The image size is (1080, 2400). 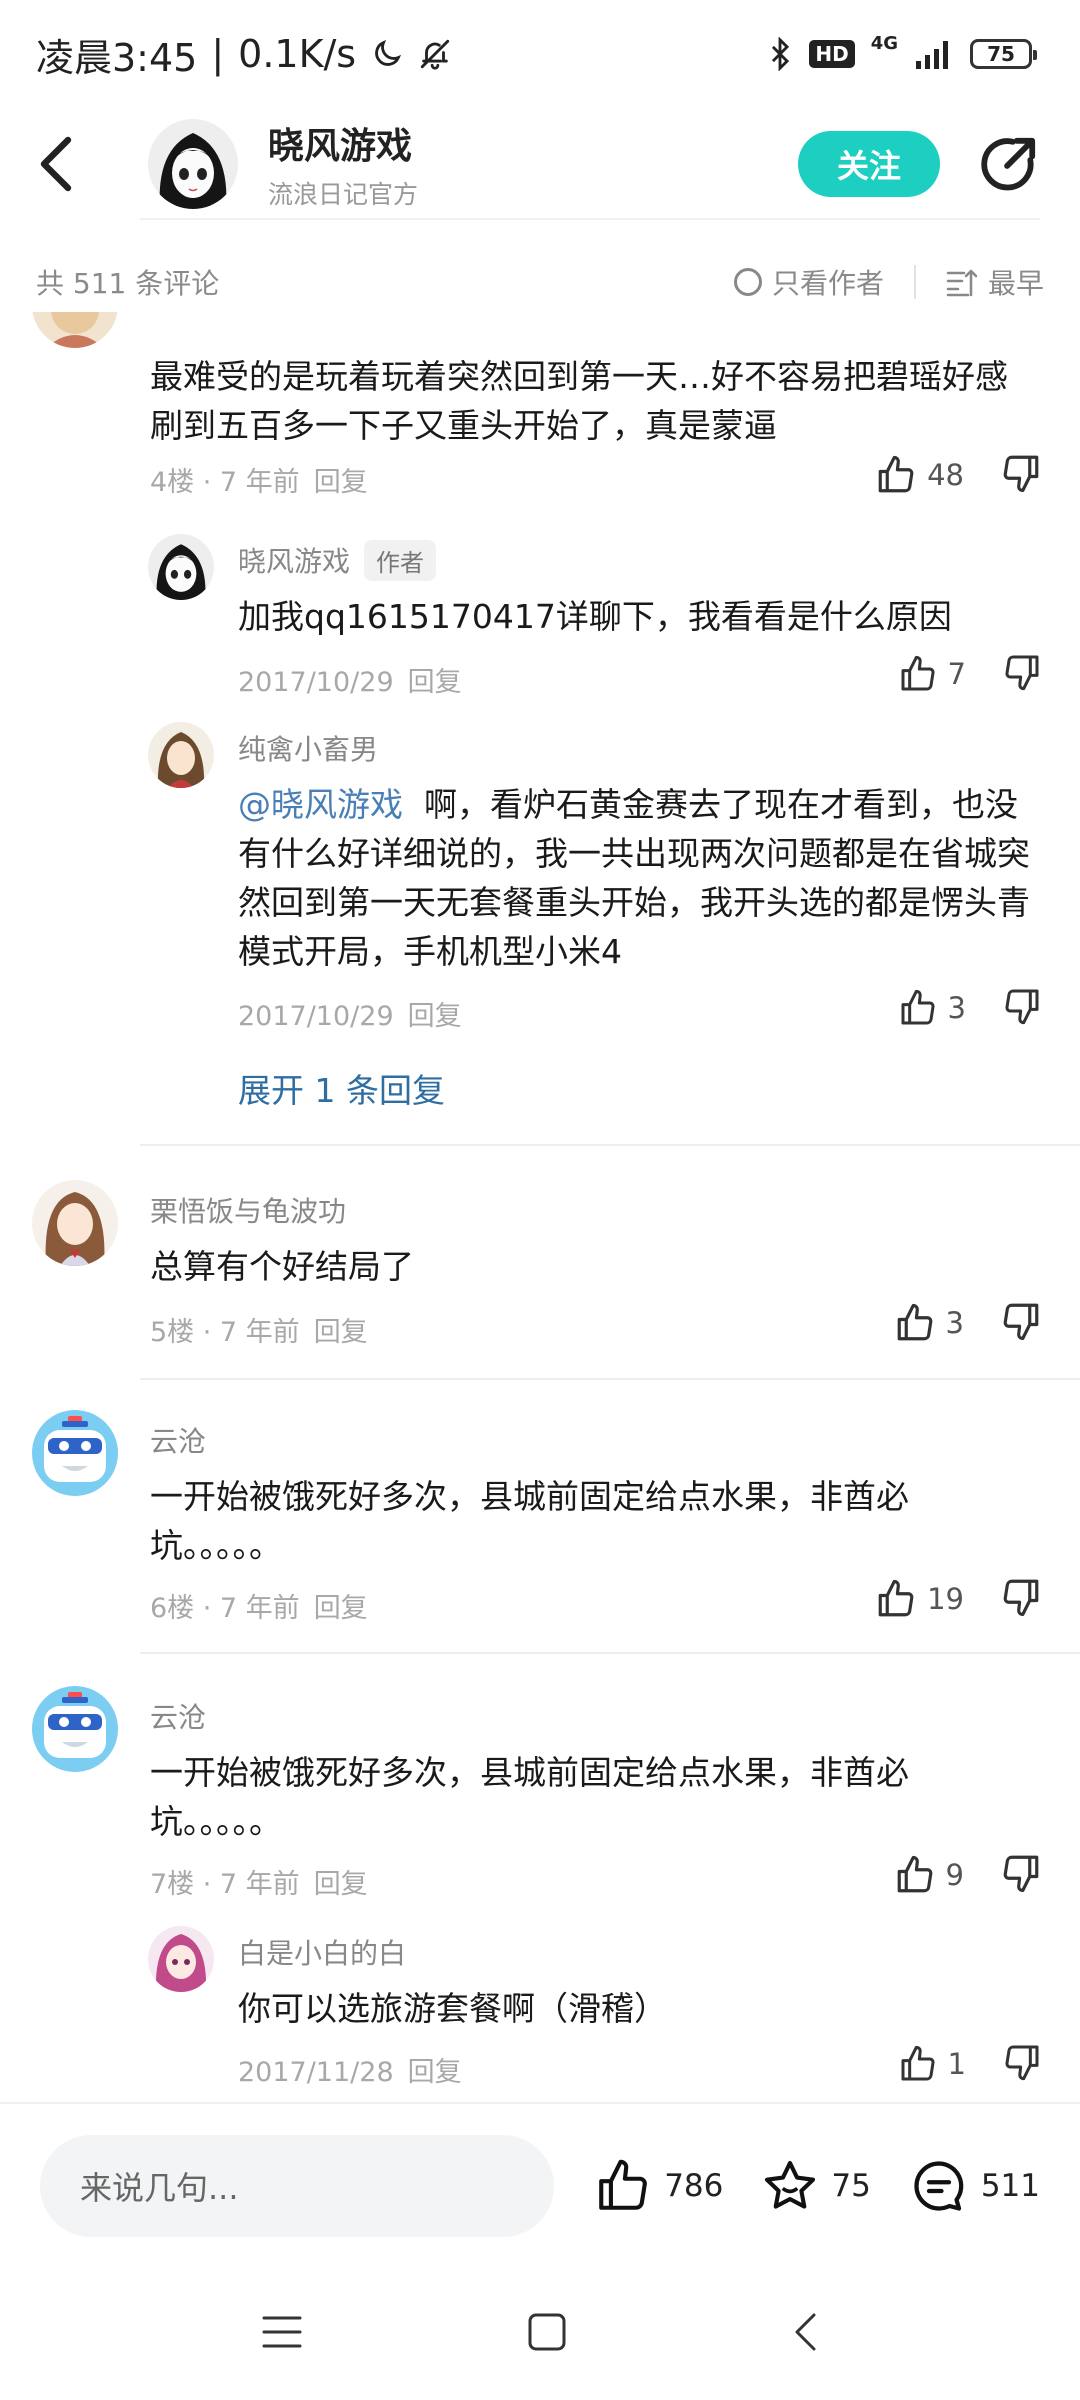 I want to click on comment-actions: 19, so click(x=958, y=1599).